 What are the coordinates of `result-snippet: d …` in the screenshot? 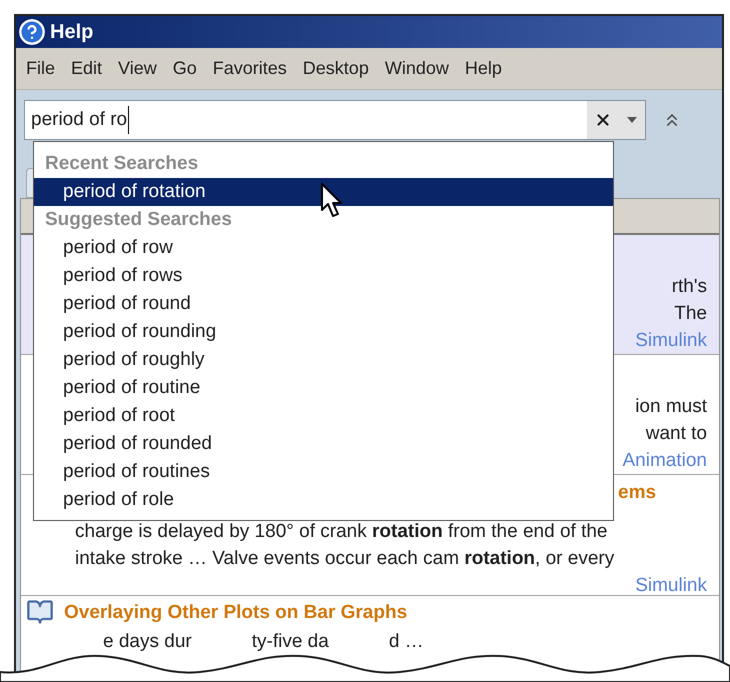 It's located at (406, 642).